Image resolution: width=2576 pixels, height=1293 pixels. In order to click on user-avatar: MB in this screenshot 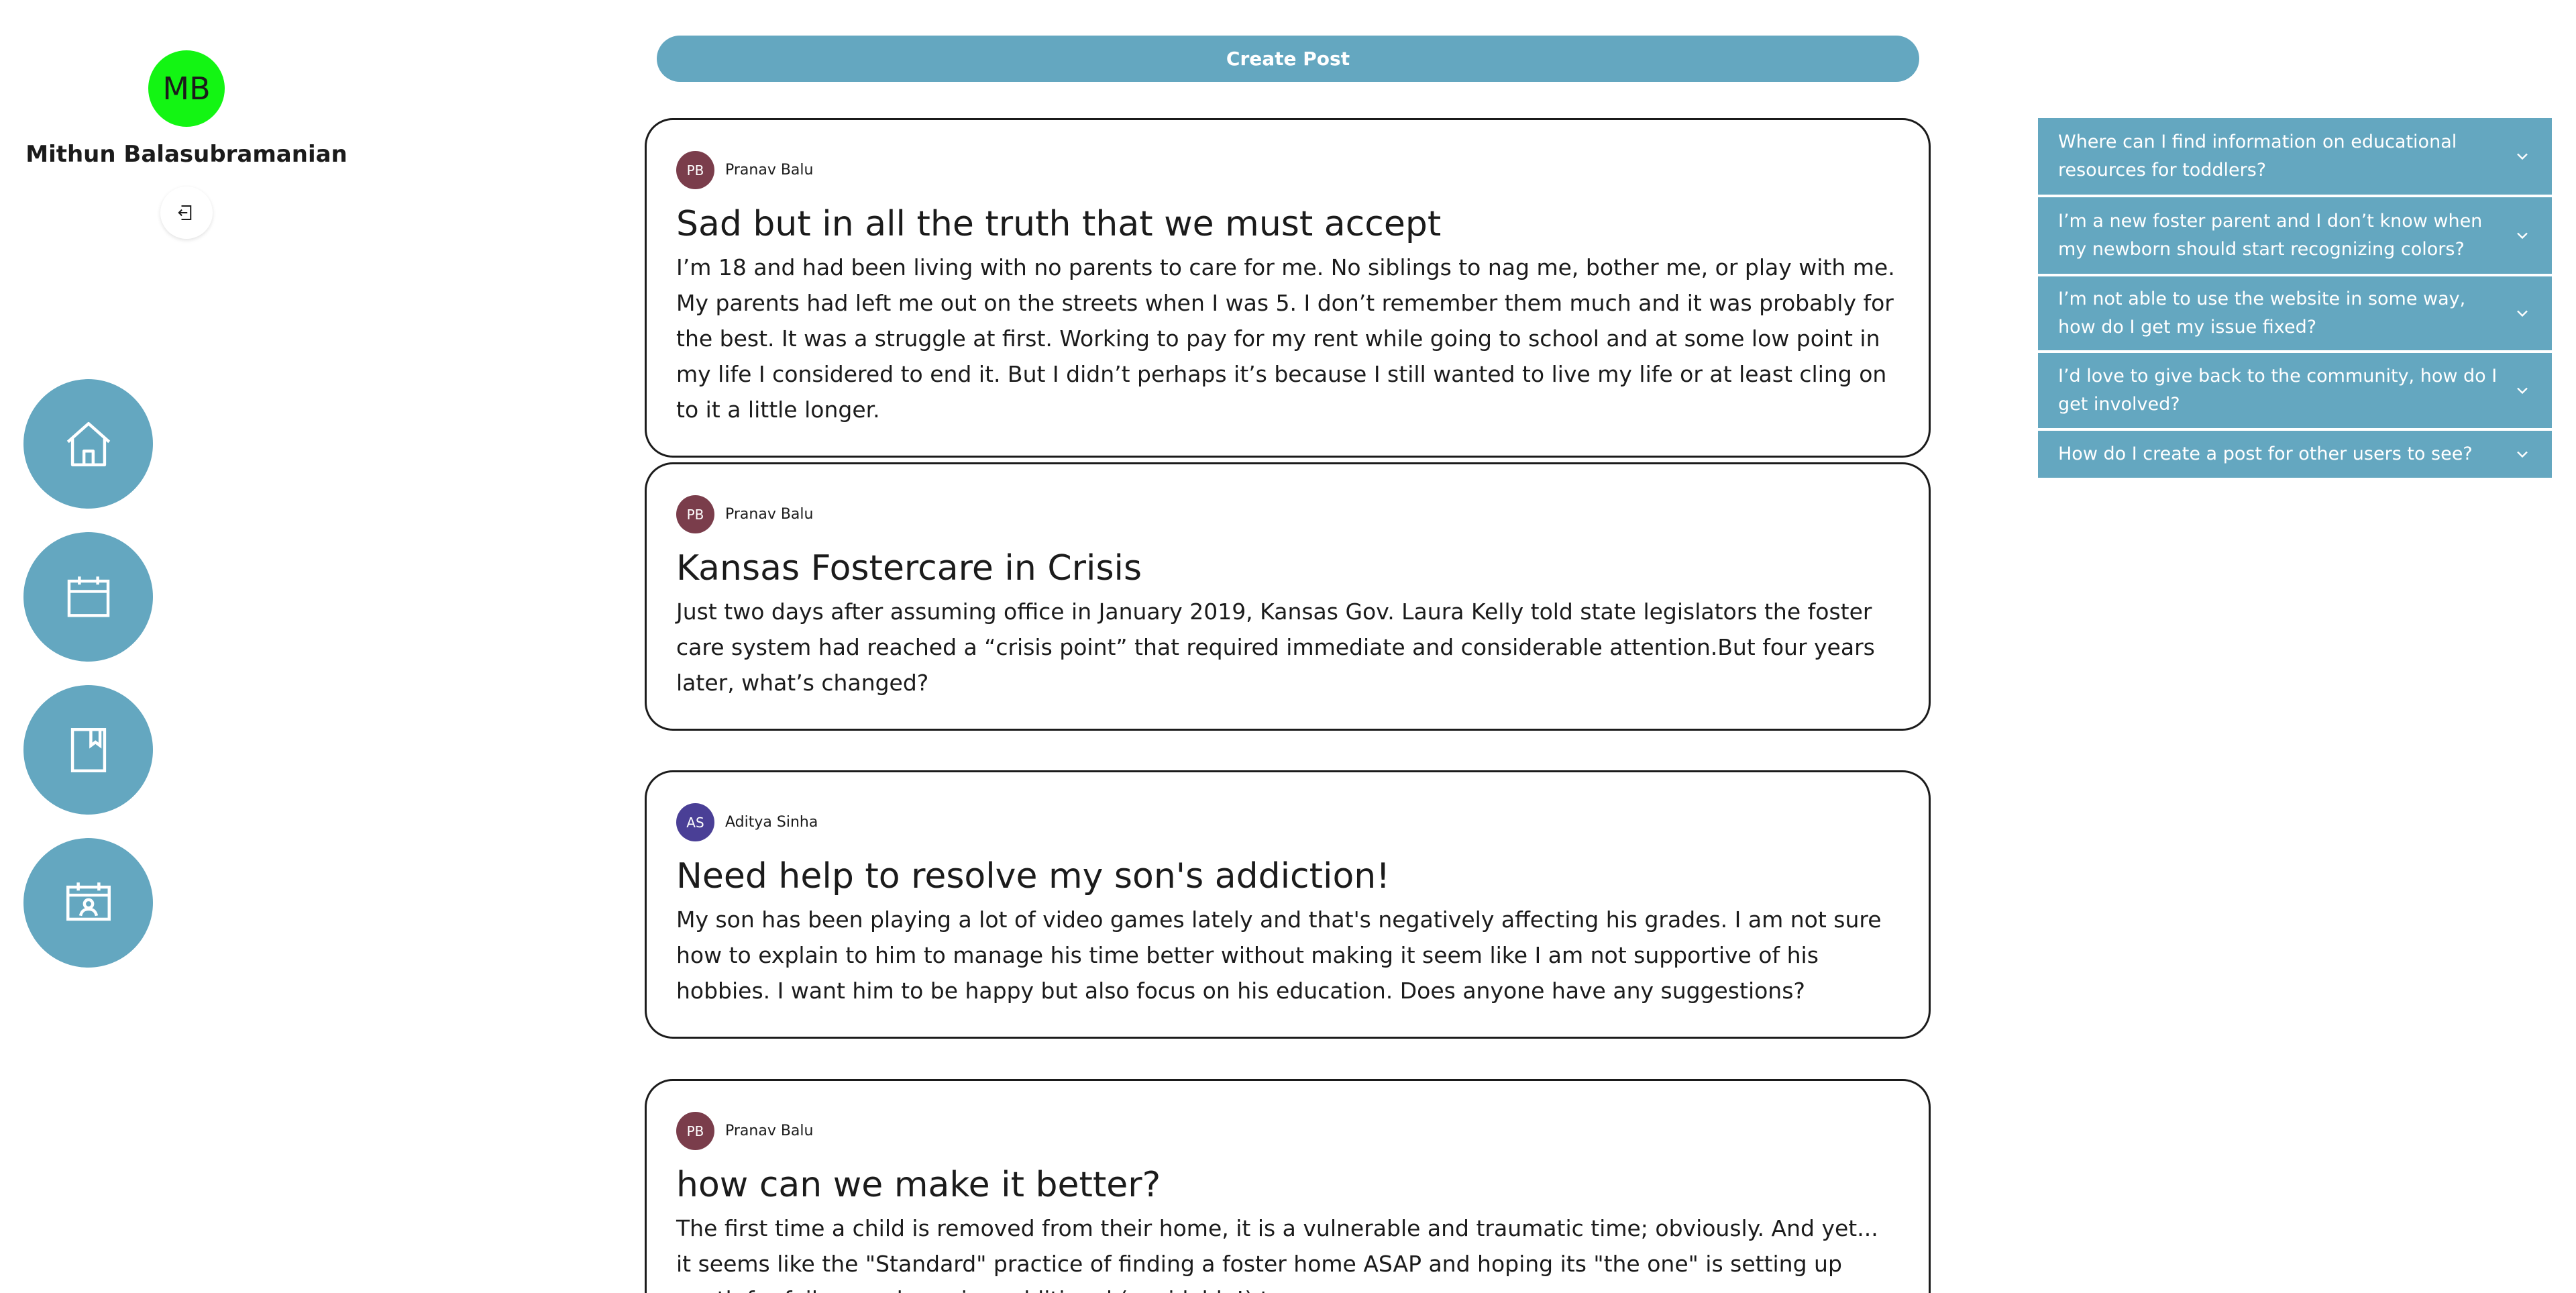, I will do `click(186, 88)`.